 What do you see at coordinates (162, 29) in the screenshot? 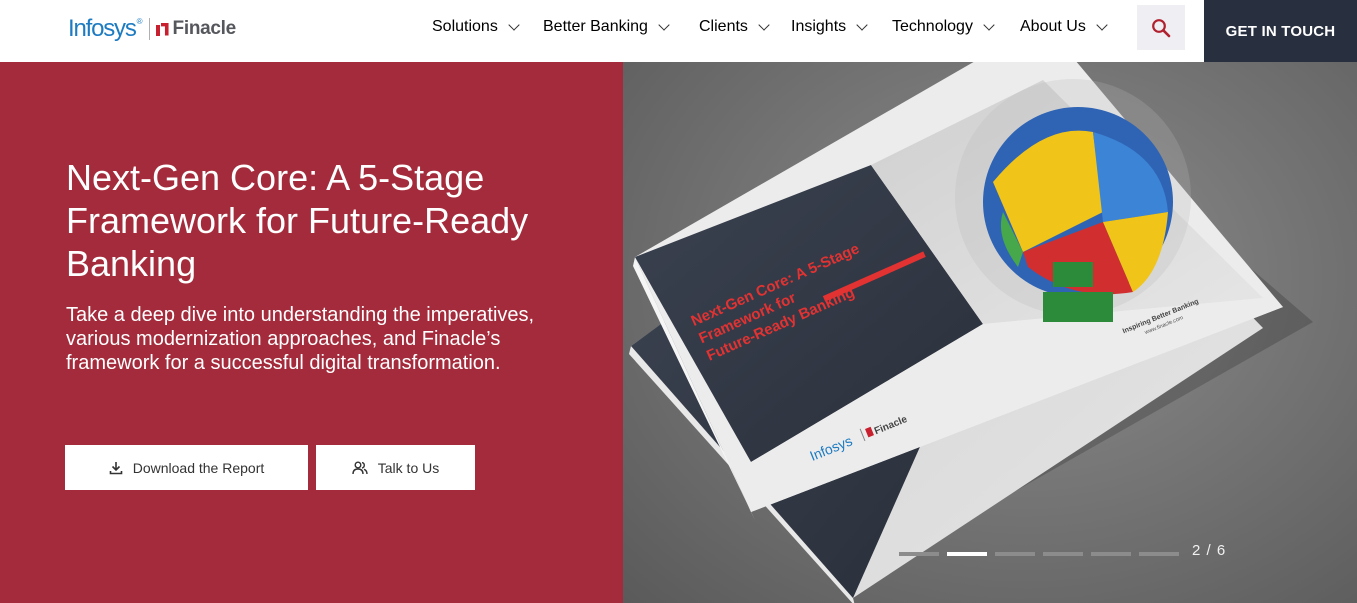
I see `finacle-logo-icon` at bounding box center [162, 29].